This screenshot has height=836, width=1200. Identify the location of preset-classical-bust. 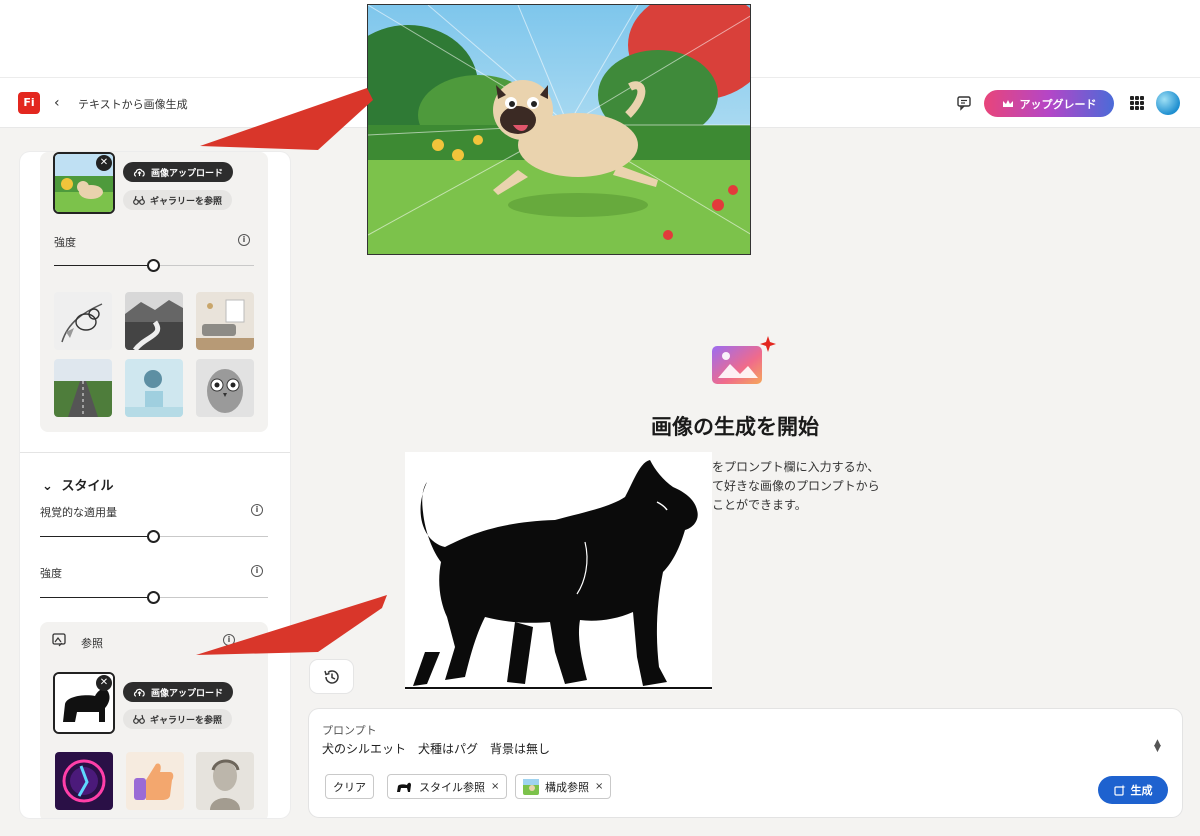
(225, 781).